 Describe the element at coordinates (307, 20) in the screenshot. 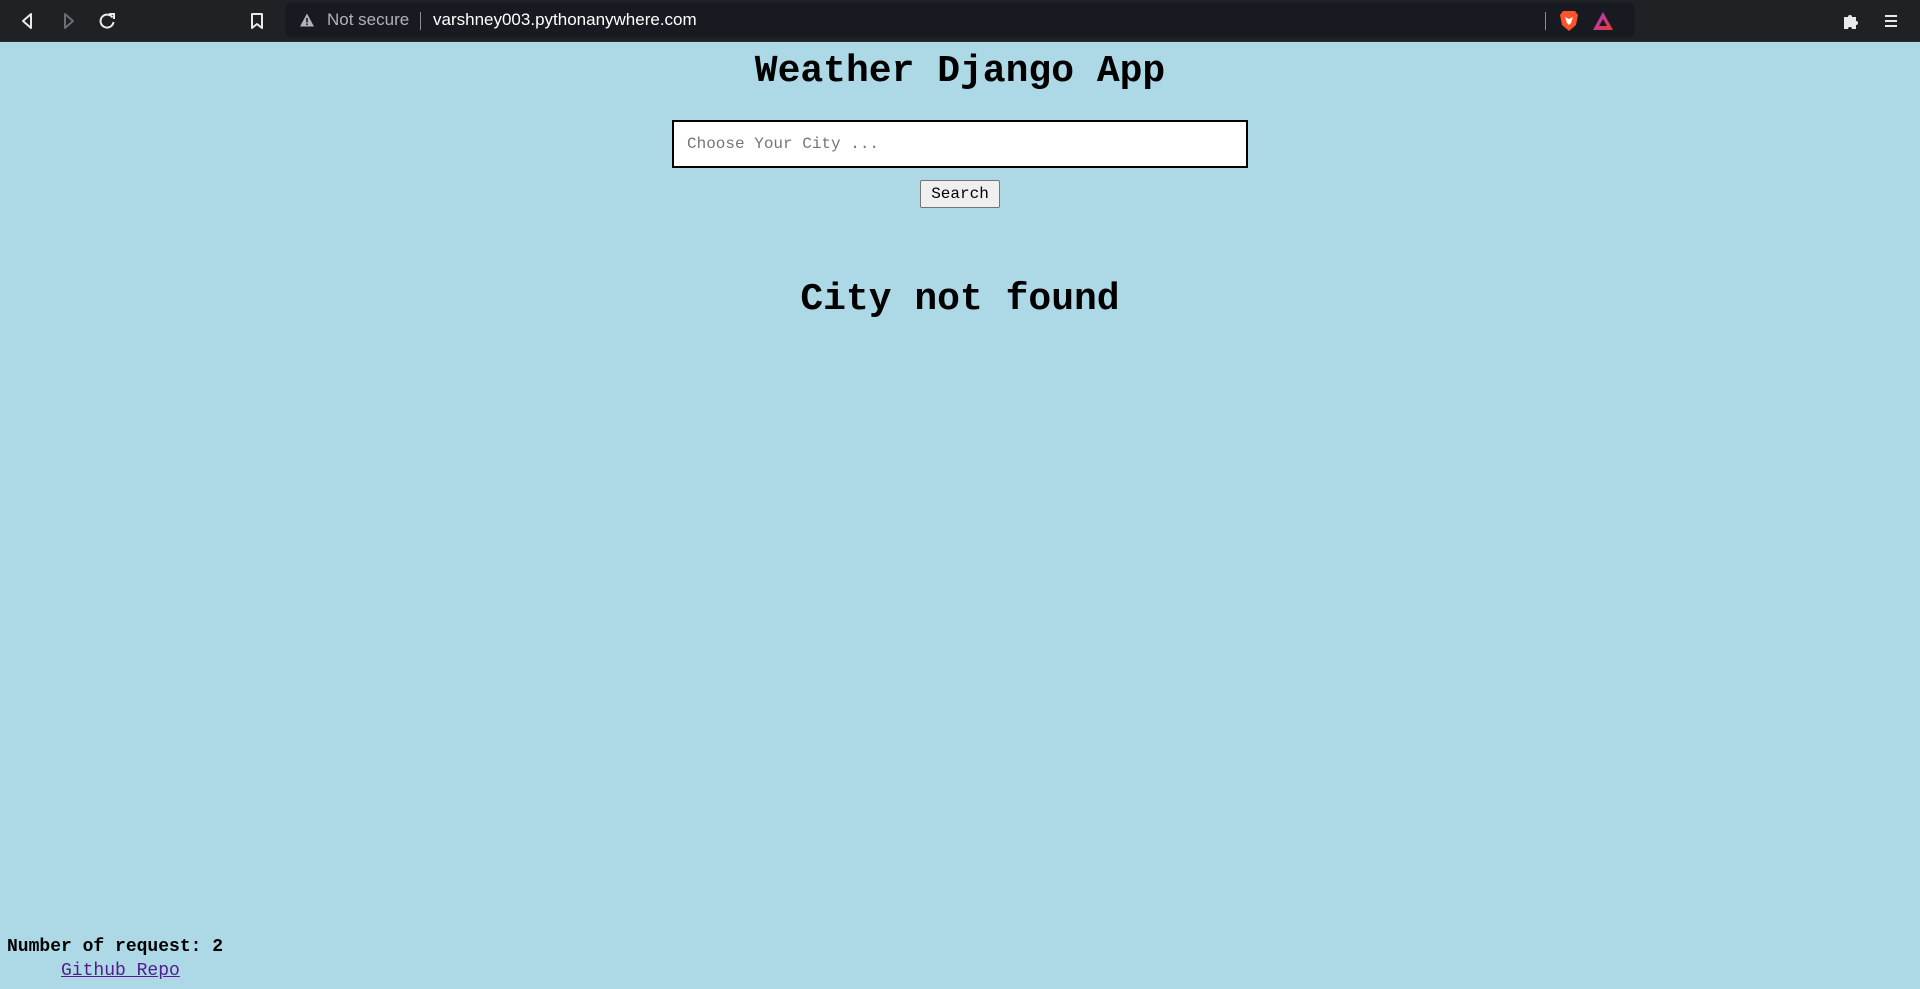

I see `warning-icon` at that location.